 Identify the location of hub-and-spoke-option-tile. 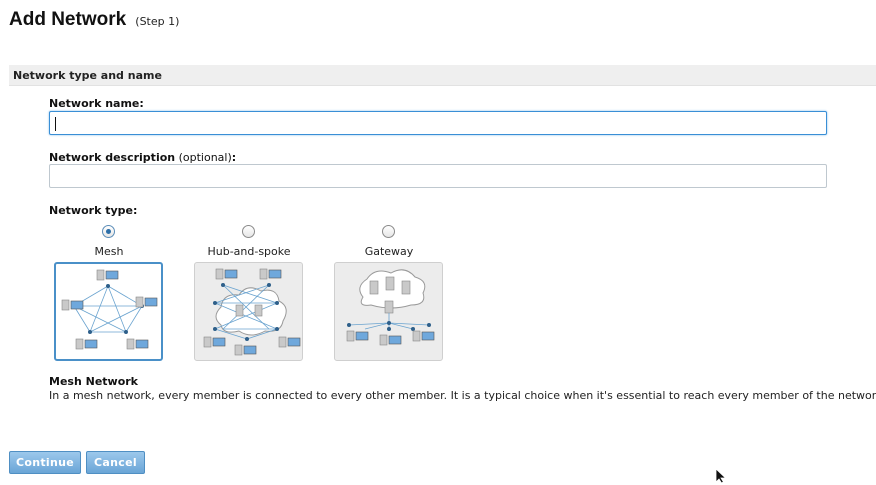
(248, 311).